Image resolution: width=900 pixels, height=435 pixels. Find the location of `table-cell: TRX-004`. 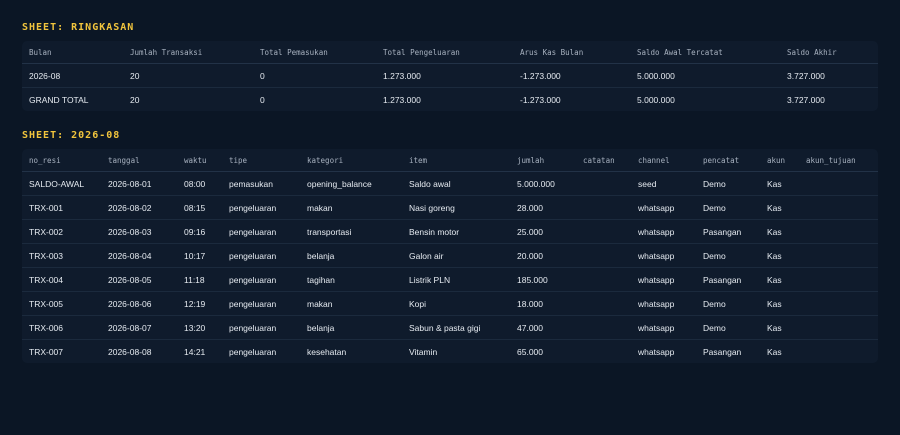

table-cell: TRX-004 is located at coordinates (61, 279).